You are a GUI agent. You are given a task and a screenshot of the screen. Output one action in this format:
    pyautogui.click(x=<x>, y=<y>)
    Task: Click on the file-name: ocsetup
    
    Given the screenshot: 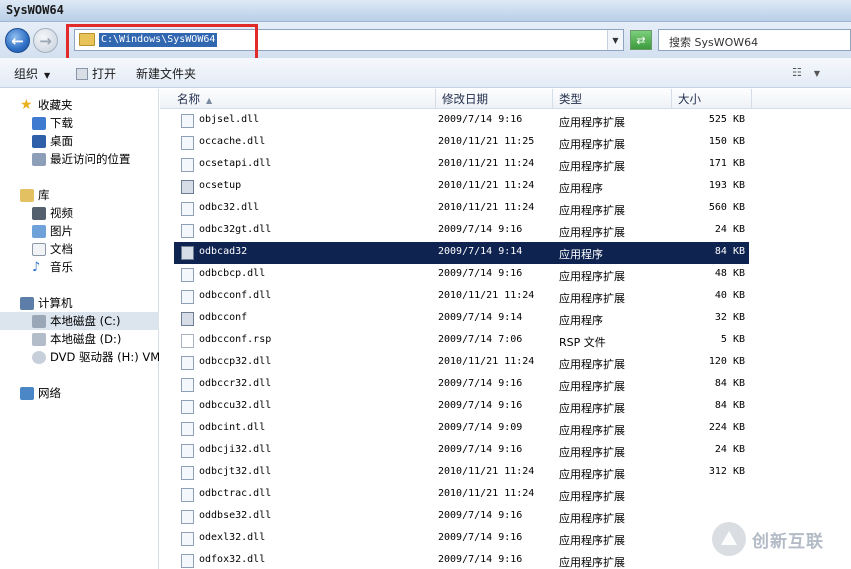 What is the action you would take?
    pyautogui.click(x=220, y=185)
    